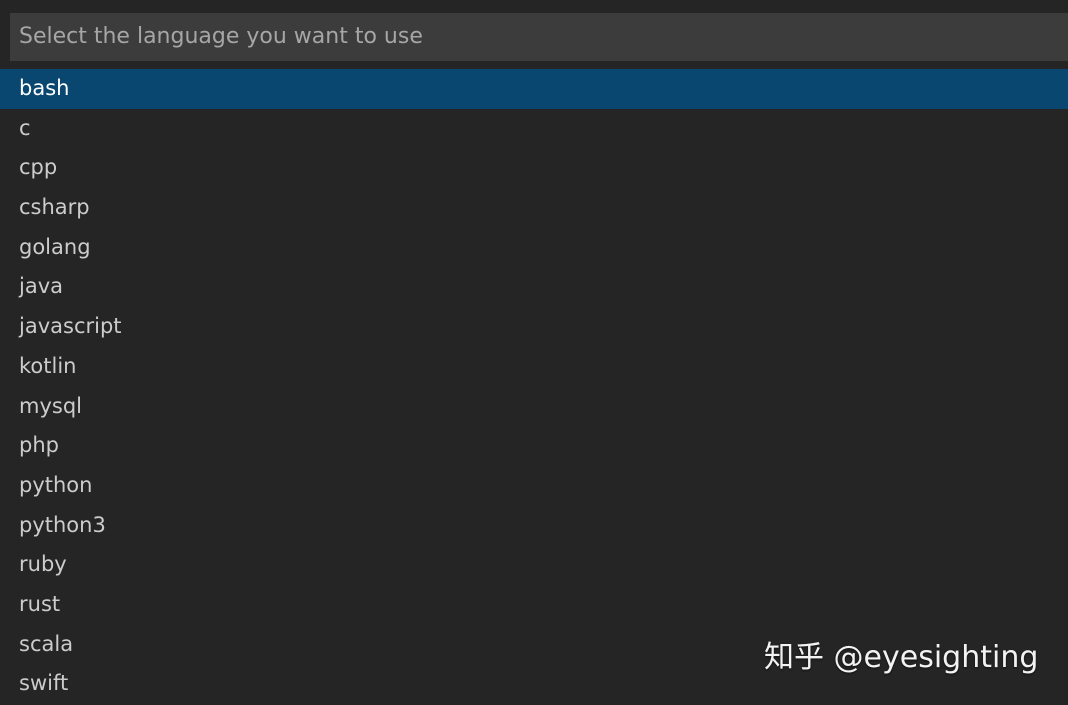  What do you see at coordinates (534, 446) in the screenshot?
I see `list-item-php: php` at bounding box center [534, 446].